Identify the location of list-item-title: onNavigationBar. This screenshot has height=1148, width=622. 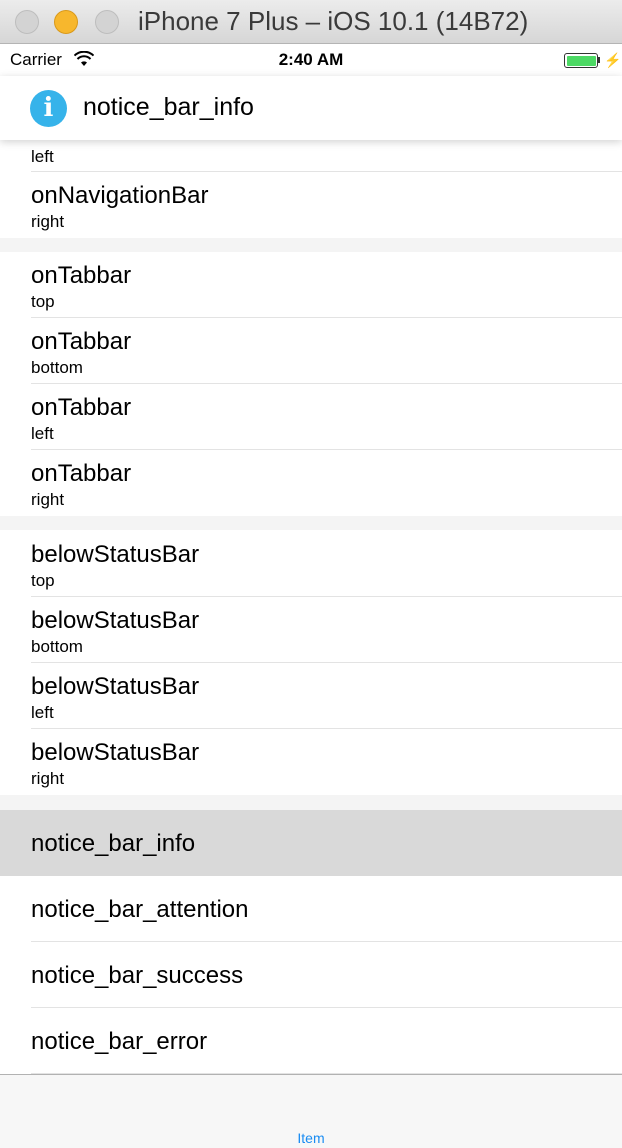
(120, 195).